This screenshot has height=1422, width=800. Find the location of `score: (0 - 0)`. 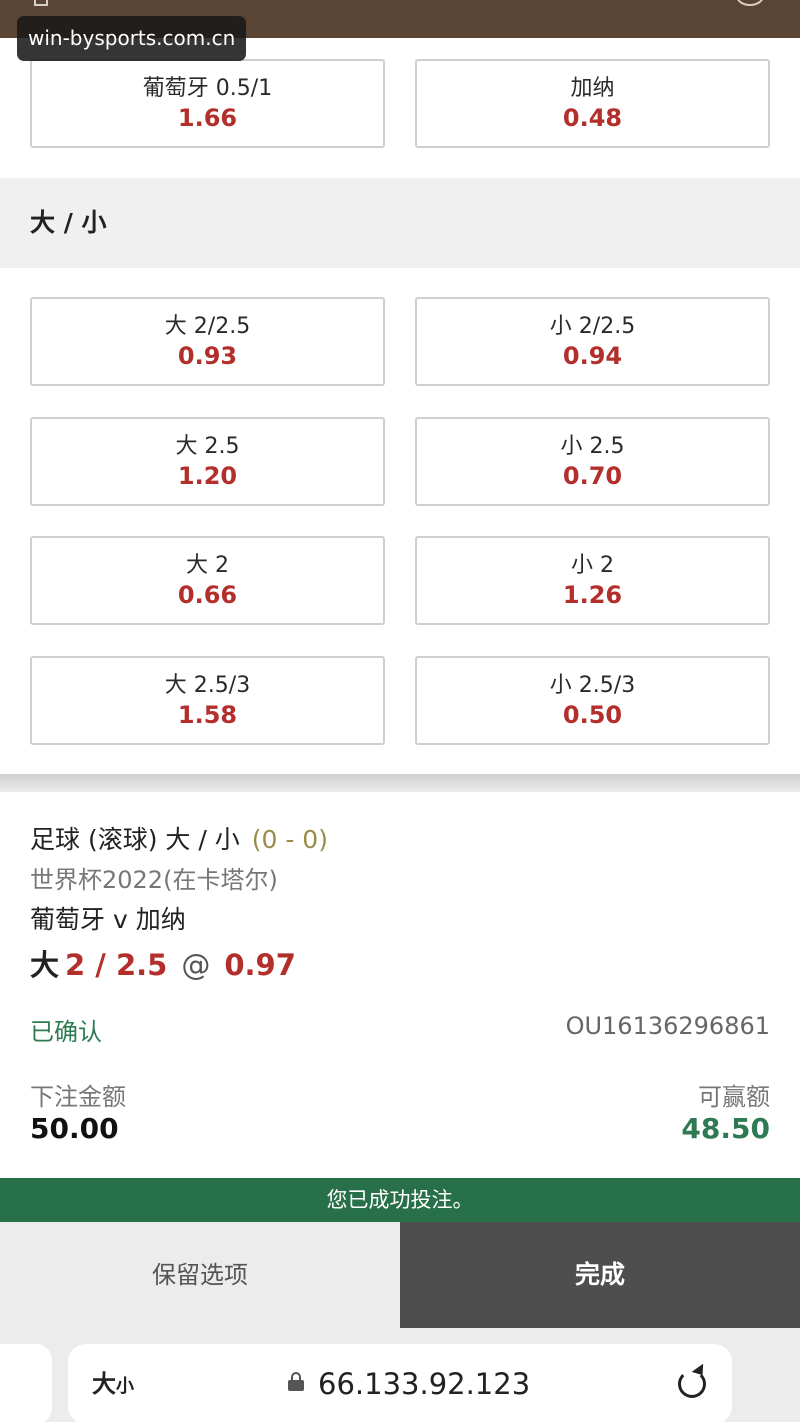

score: (0 - 0) is located at coordinates (289, 839).